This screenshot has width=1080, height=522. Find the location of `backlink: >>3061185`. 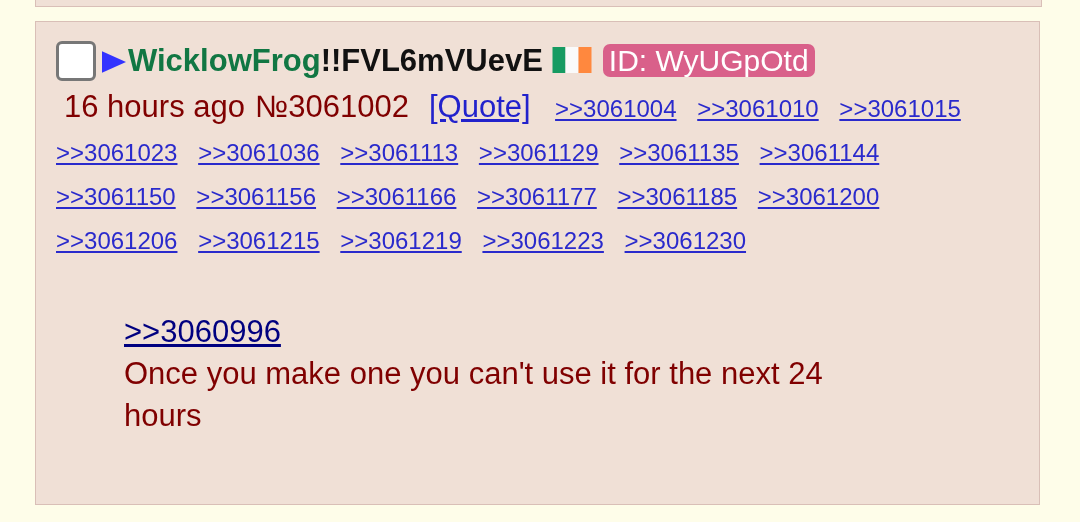

backlink: >>3061185 is located at coordinates (677, 196).